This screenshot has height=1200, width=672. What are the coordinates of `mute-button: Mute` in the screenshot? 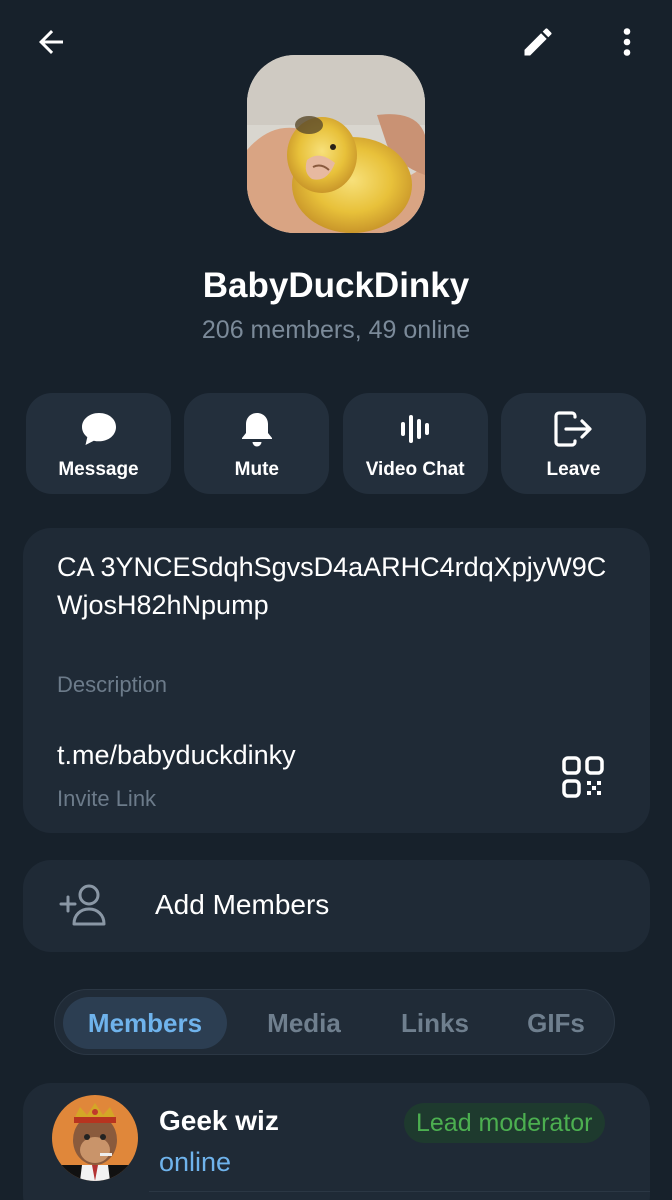 It's located at (257, 443).